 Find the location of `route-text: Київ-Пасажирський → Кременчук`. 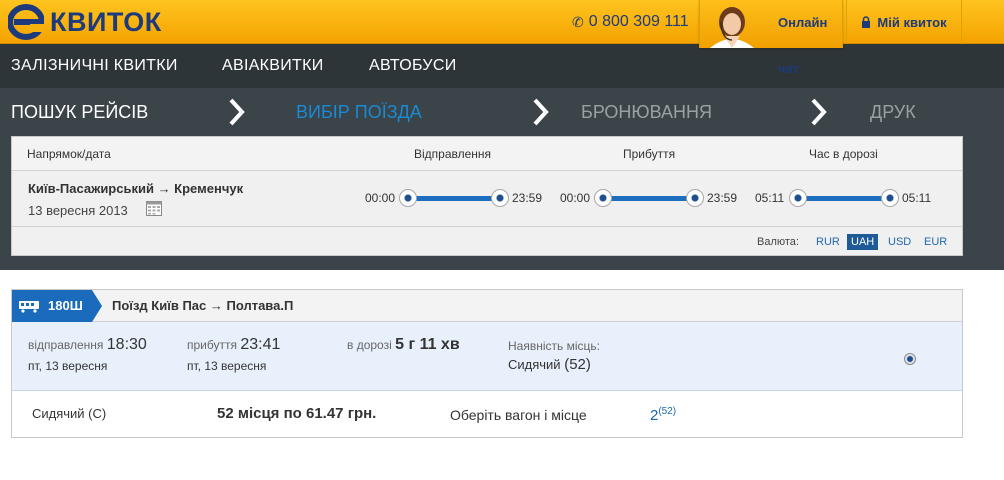

route-text: Київ-Пасажирський → Кременчук is located at coordinates (136, 188).